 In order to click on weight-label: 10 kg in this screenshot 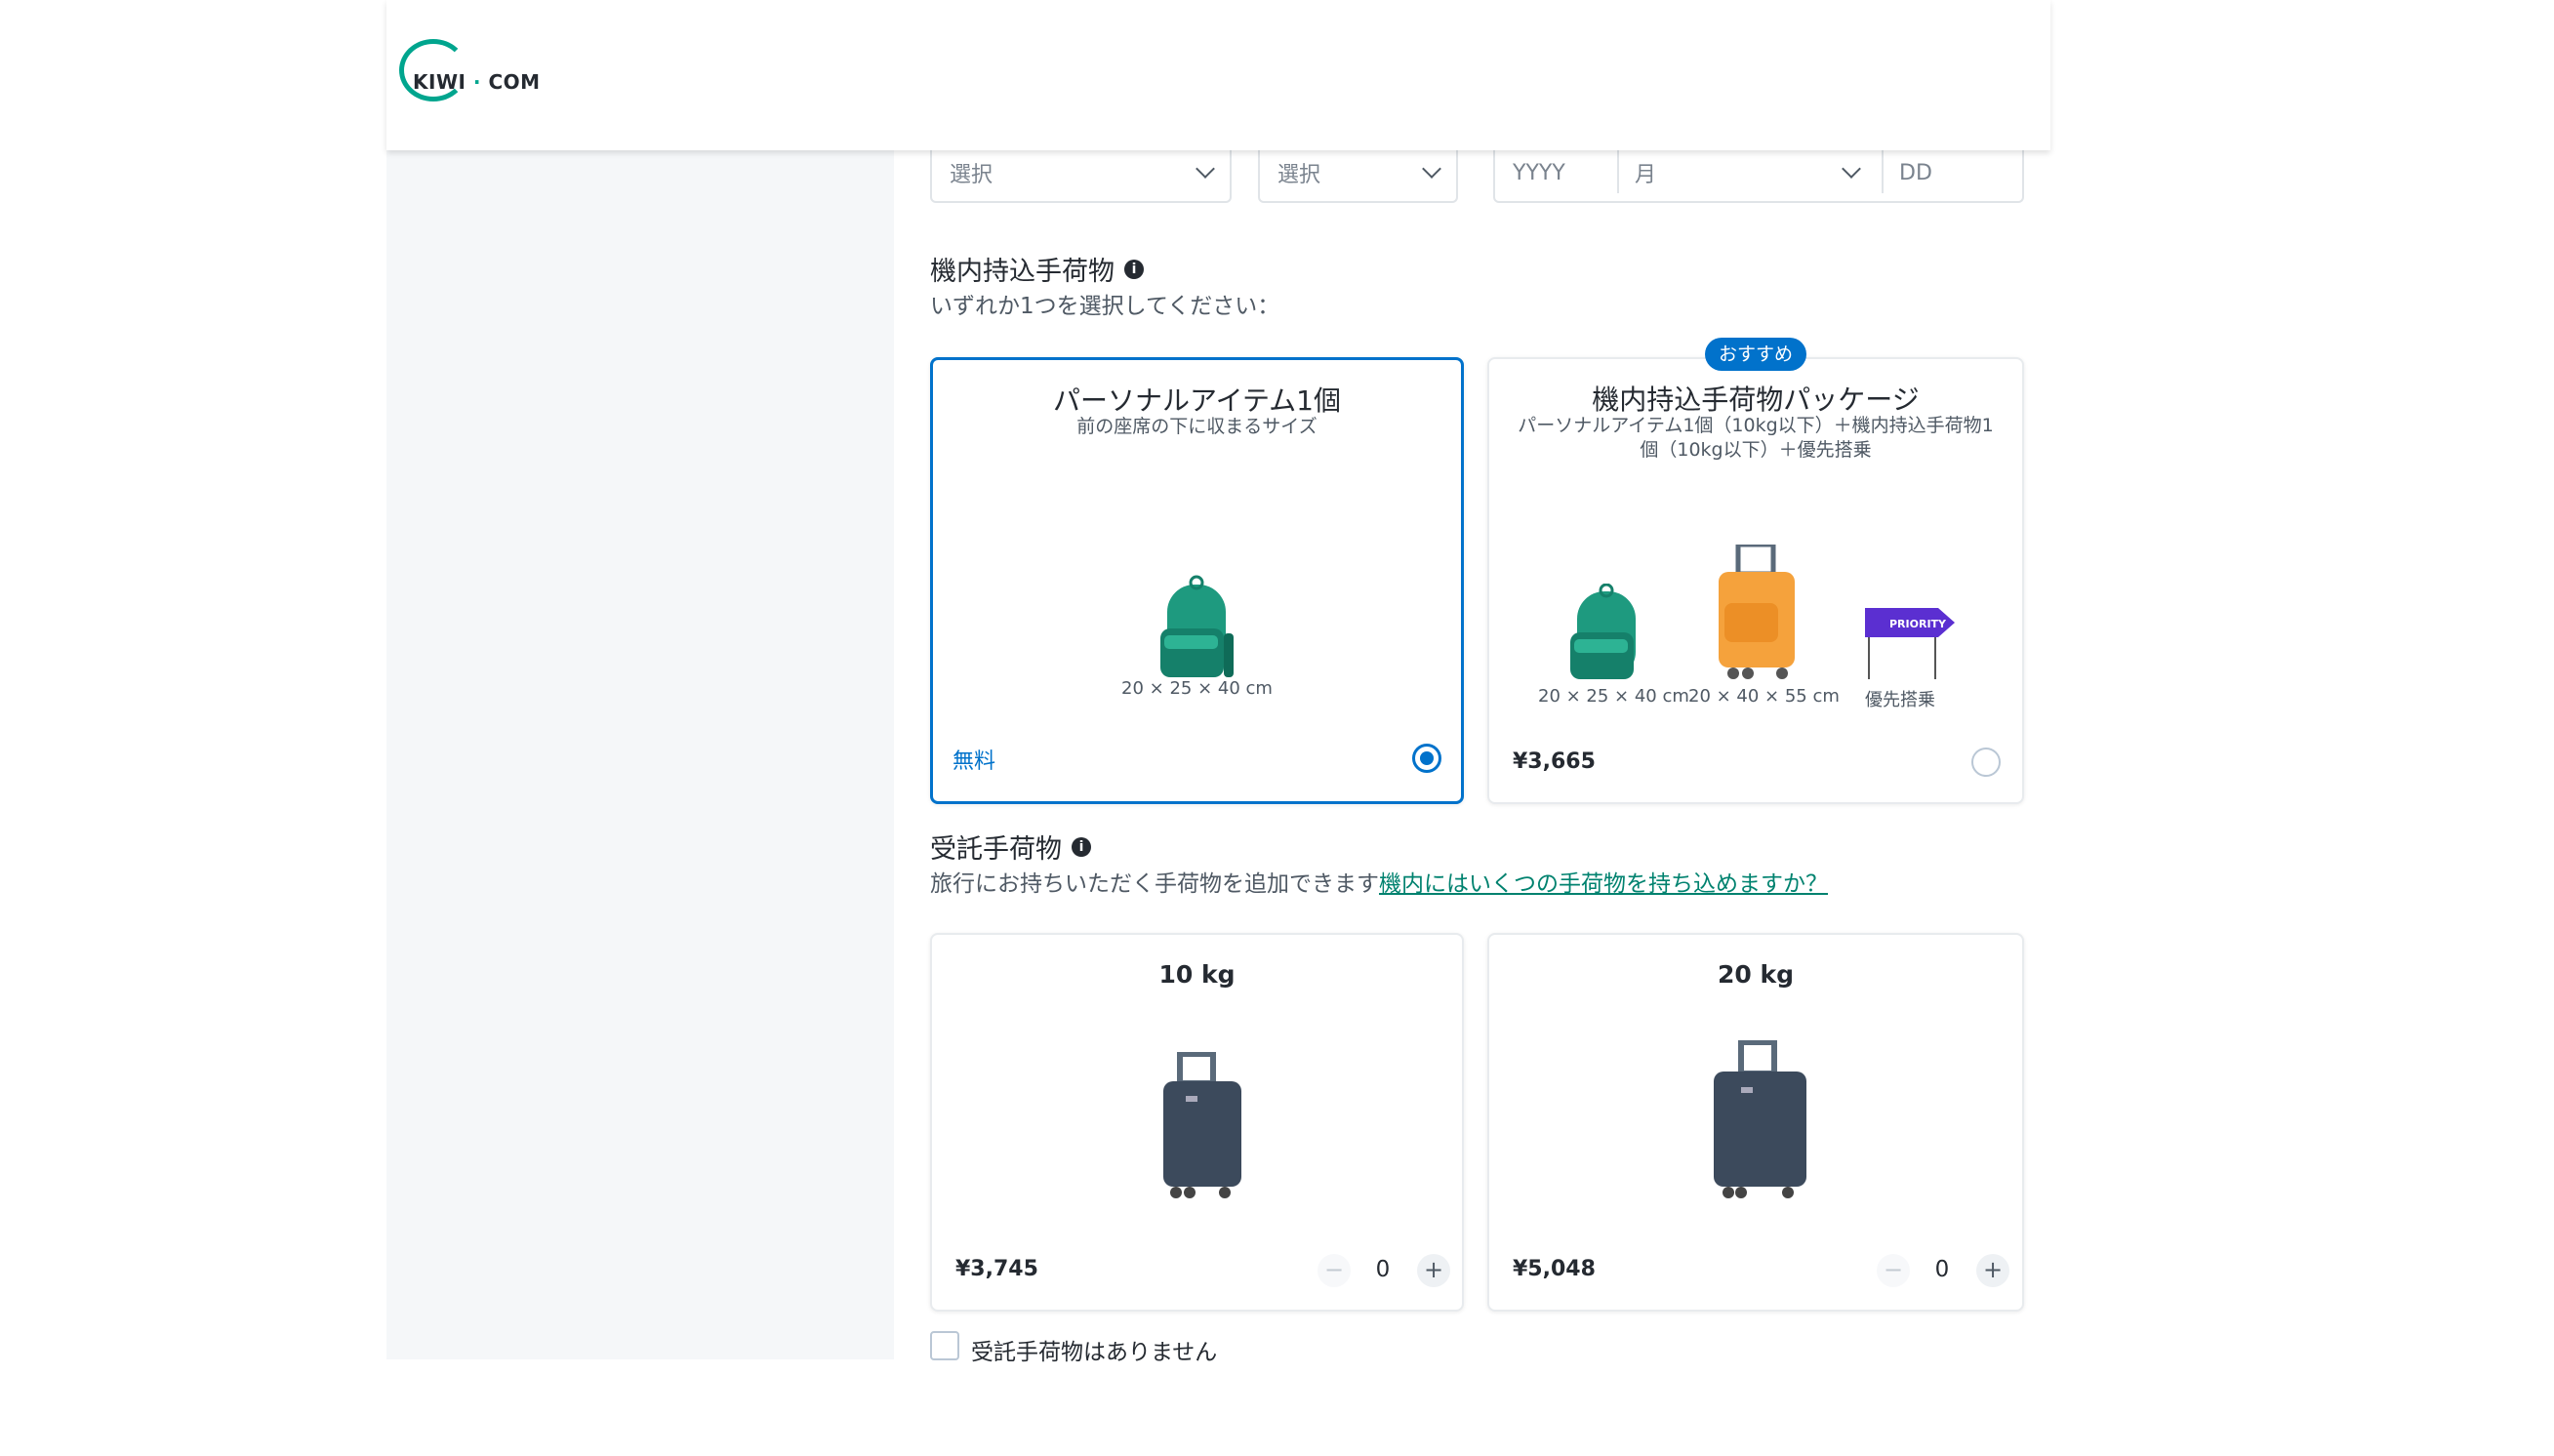, I will do `click(1197, 974)`.